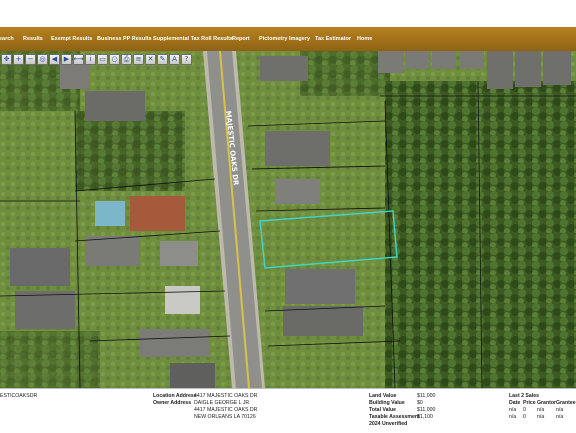  Describe the element at coordinates (114, 59) in the screenshot. I see `buffer-icon: ○` at that location.